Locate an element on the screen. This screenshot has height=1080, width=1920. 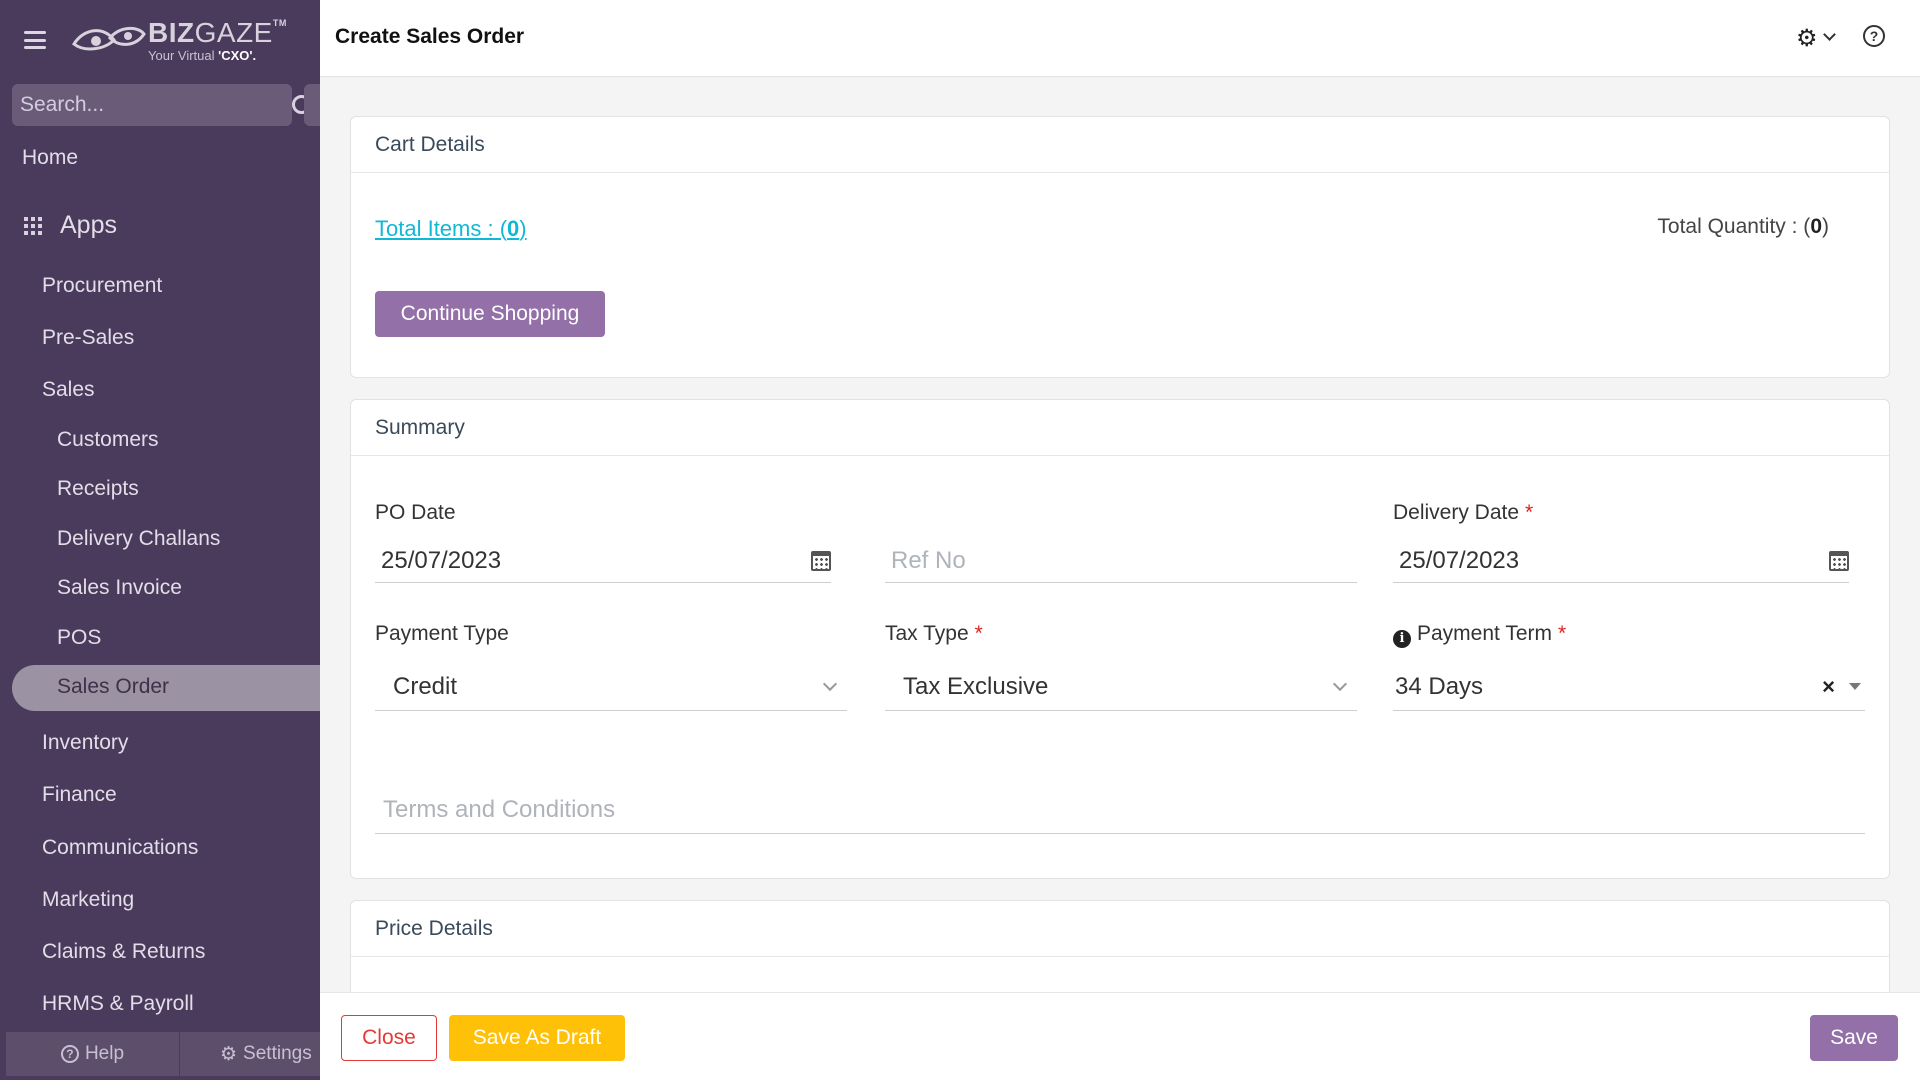
caret-down-icon is located at coordinates (1855, 686).